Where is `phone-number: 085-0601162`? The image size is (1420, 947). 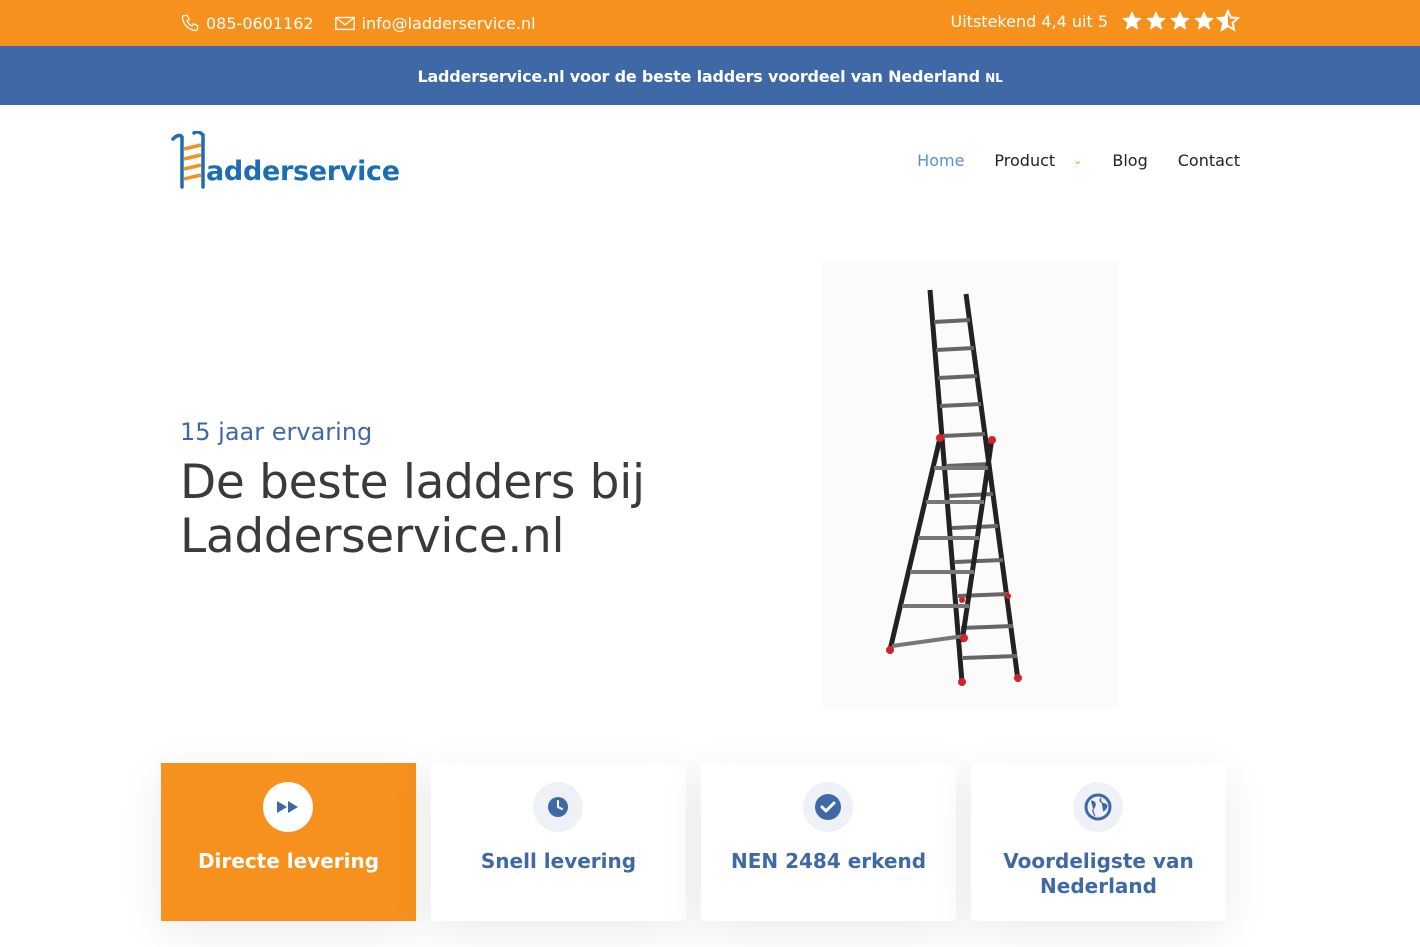
phone-number: 085-0601162 is located at coordinates (260, 23).